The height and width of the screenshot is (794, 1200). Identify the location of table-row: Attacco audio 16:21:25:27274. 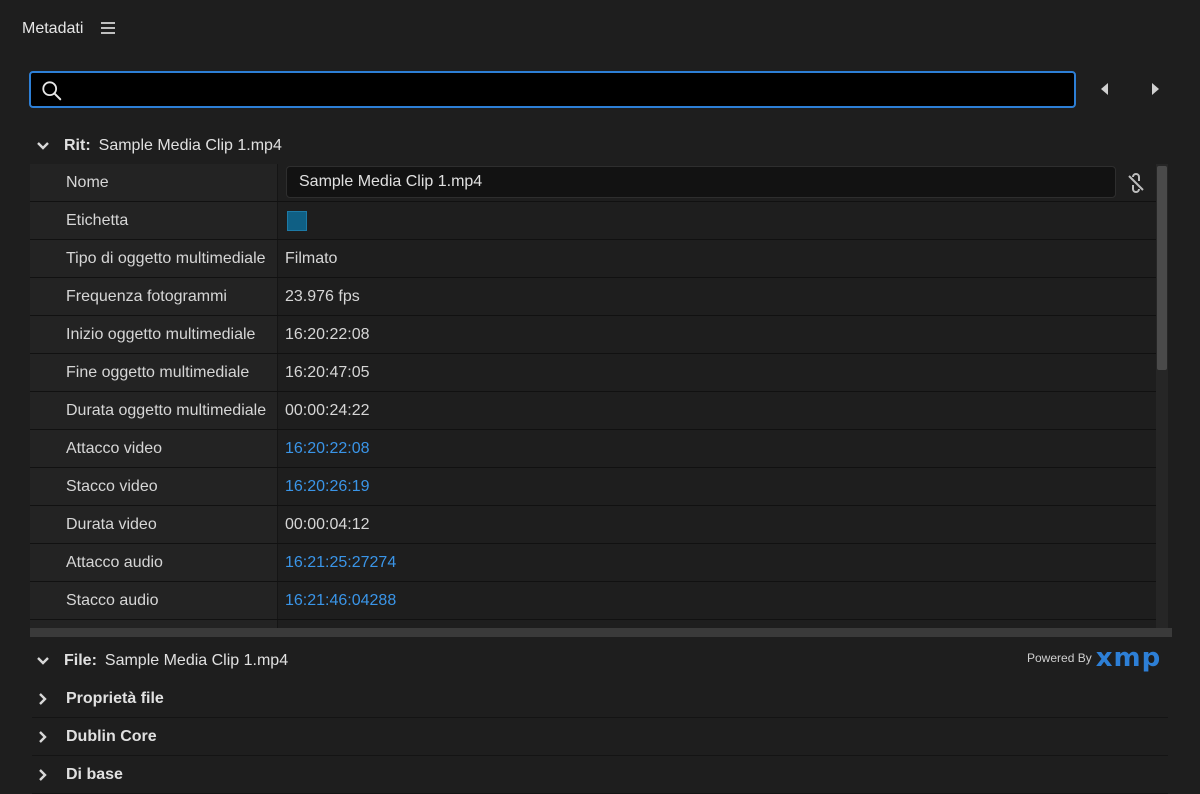
(593, 563).